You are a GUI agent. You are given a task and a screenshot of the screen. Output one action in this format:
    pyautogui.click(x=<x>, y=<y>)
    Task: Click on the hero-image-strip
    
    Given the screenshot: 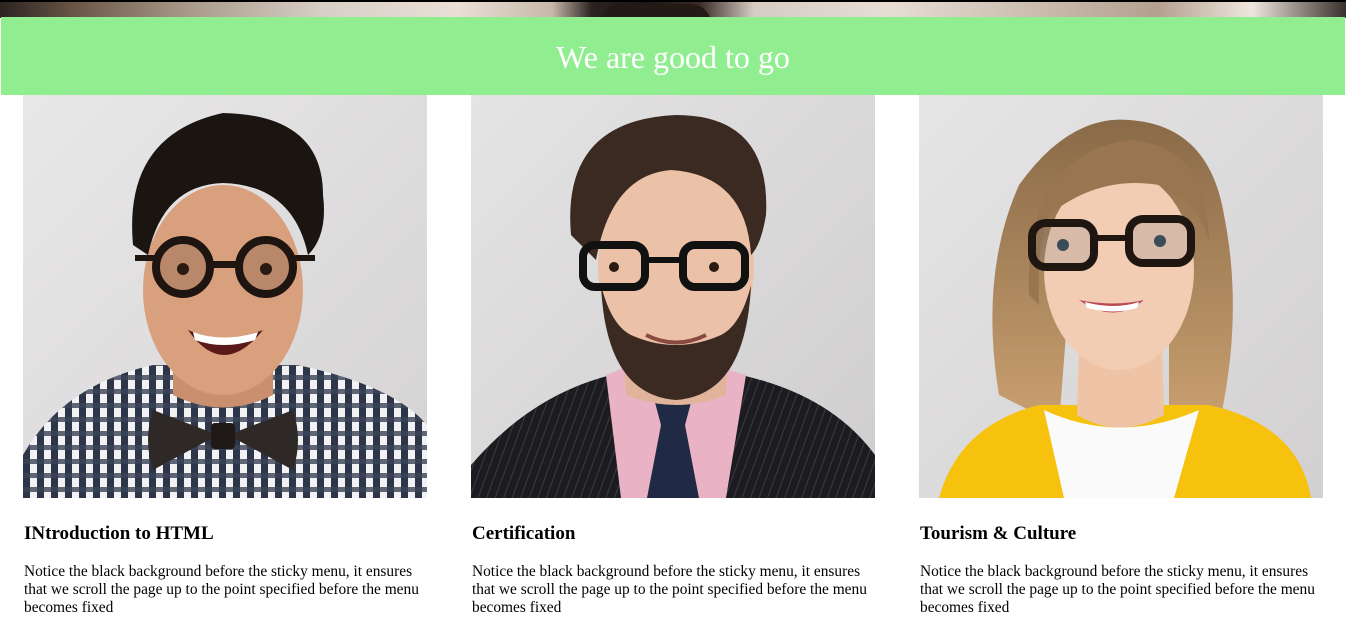 What is the action you would take?
    pyautogui.click(x=673, y=13)
    